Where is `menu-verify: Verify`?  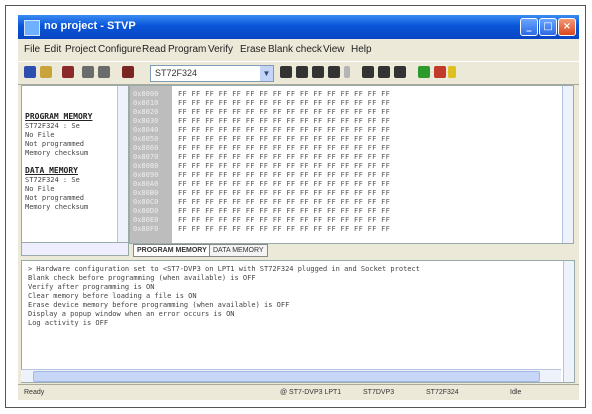
menu-verify: Verify is located at coordinates (220, 49).